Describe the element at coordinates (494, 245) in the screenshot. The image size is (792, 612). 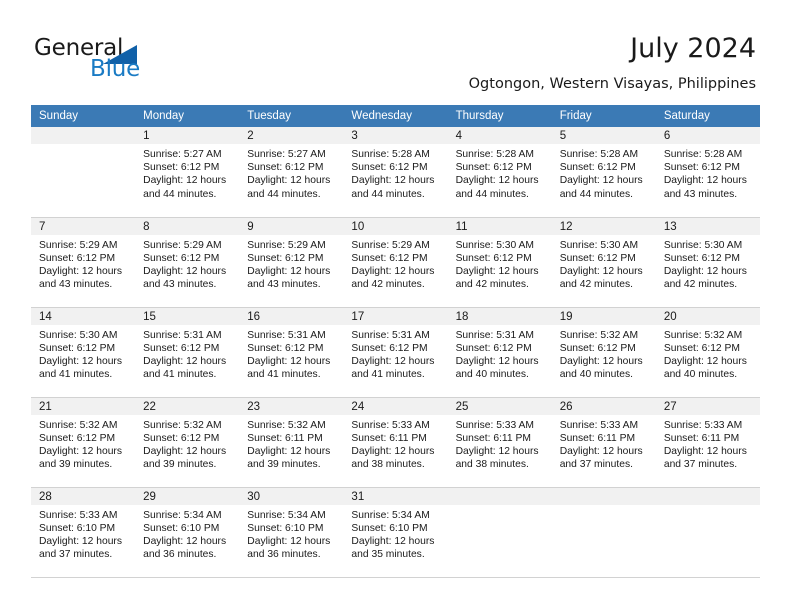
I see `detail-sunrise: Sunrise: 5:30 AM` at that location.